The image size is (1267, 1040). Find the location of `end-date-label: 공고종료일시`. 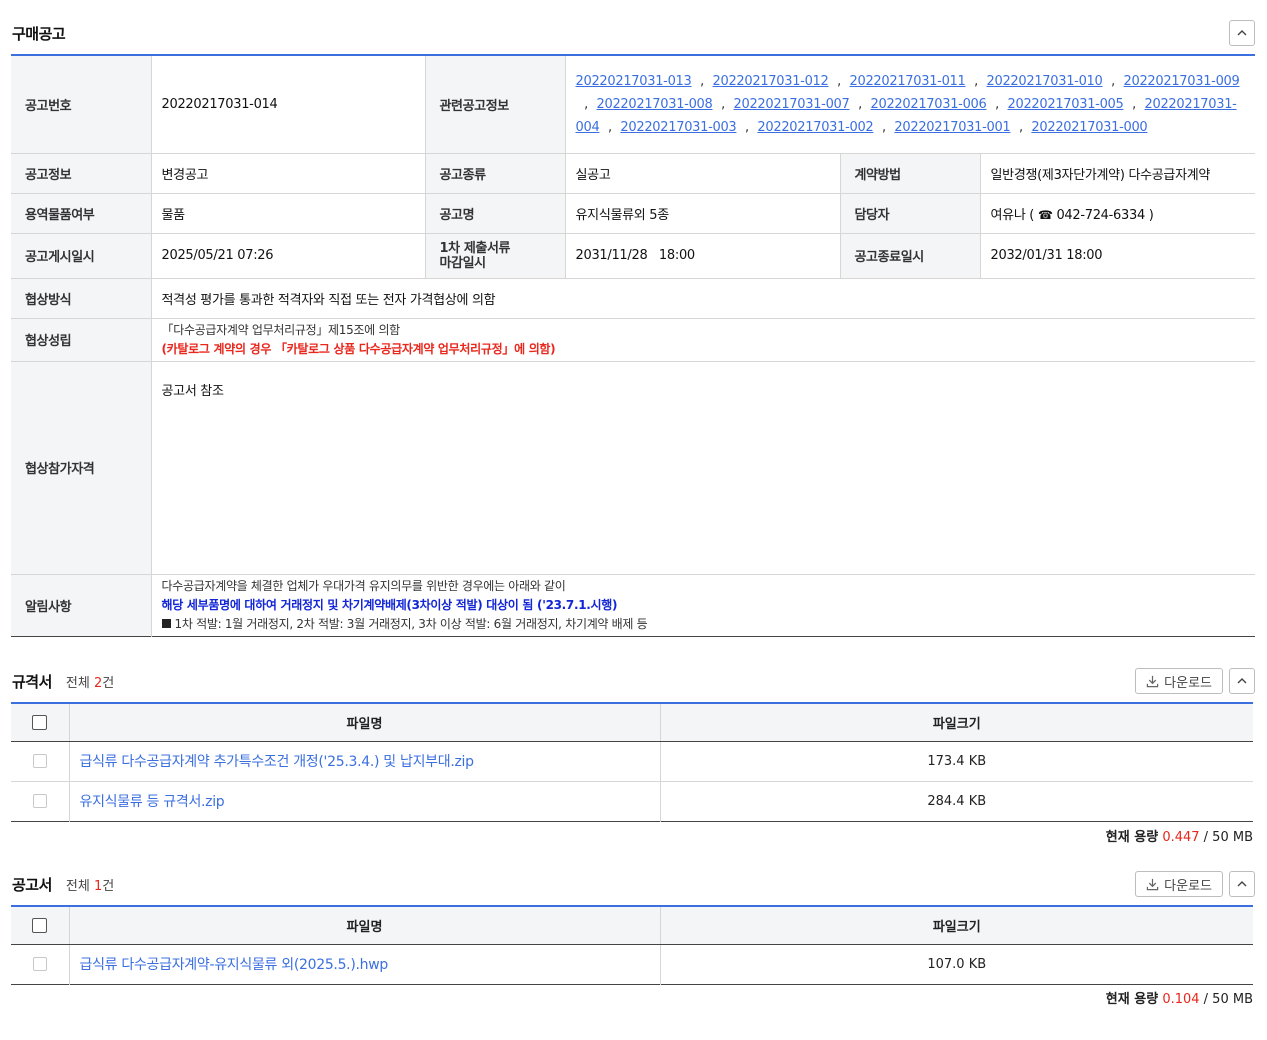

end-date-label: 공고종료일시 is located at coordinates (910, 256).